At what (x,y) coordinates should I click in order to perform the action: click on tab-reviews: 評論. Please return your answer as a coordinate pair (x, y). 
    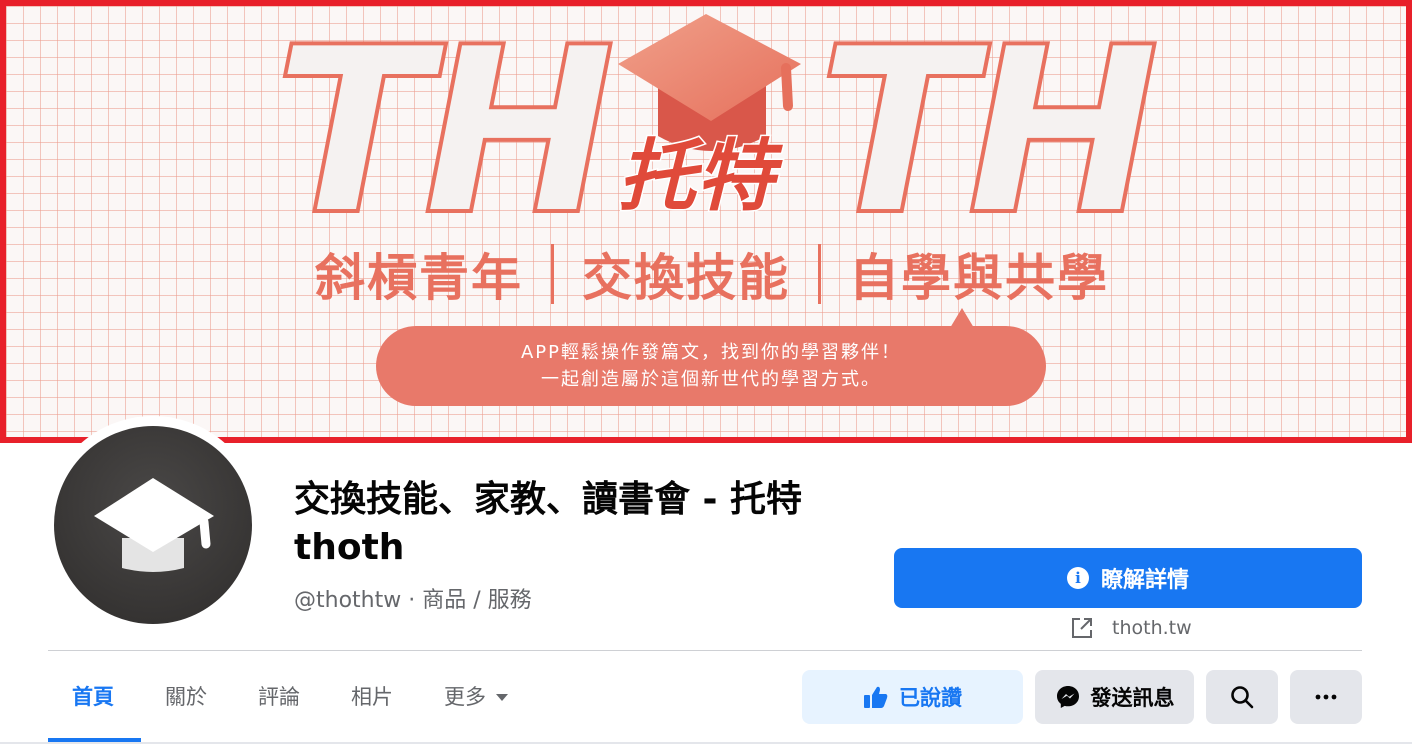
    Looking at the image, I should click on (279, 696).